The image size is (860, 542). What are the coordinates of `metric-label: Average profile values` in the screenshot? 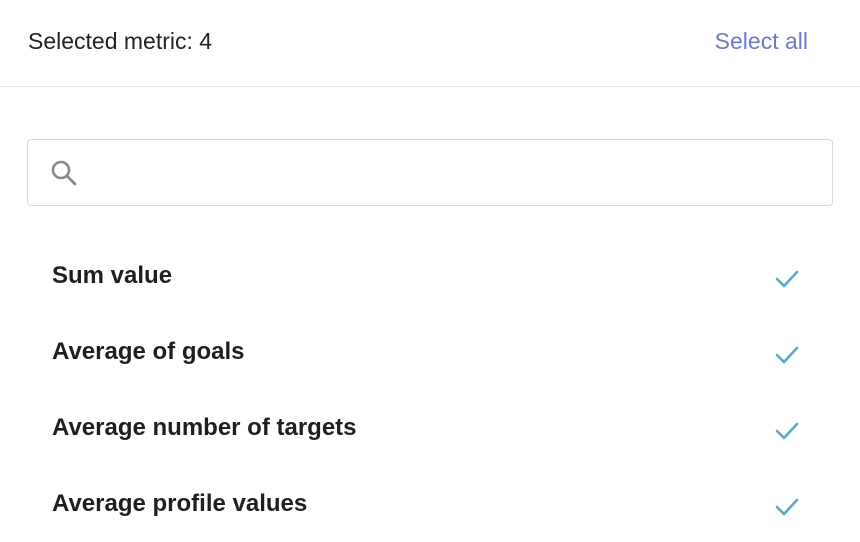 It's located at (180, 503).